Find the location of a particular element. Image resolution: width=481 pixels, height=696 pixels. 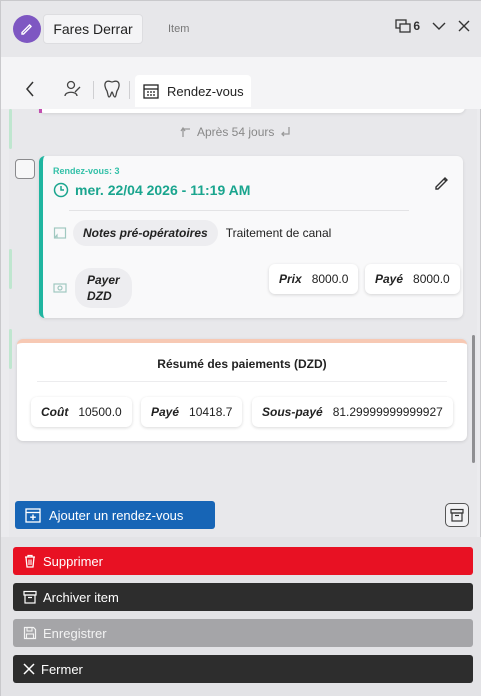

tab-label: Rendez-vous is located at coordinates (205, 91).